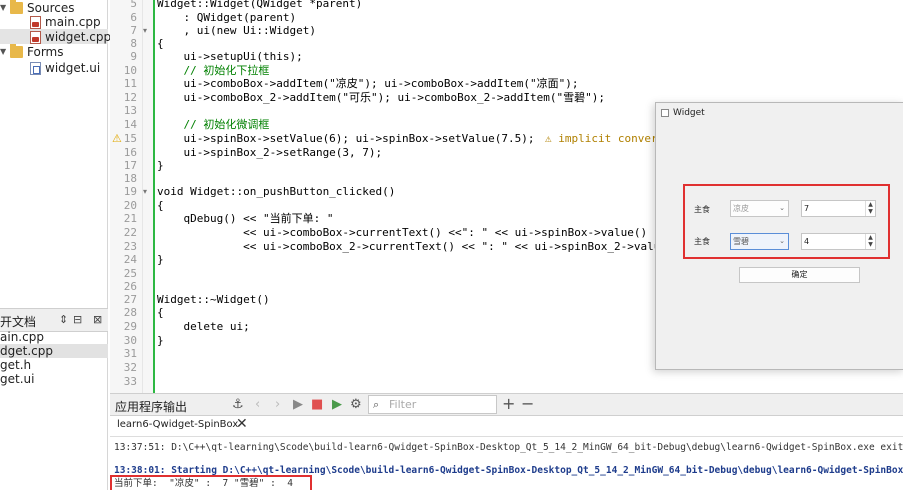 The height and width of the screenshot is (490, 903). Describe the element at coordinates (54, 351) in the screenshot. I see `open-doc-item-selected: dget.cpp` at that location.